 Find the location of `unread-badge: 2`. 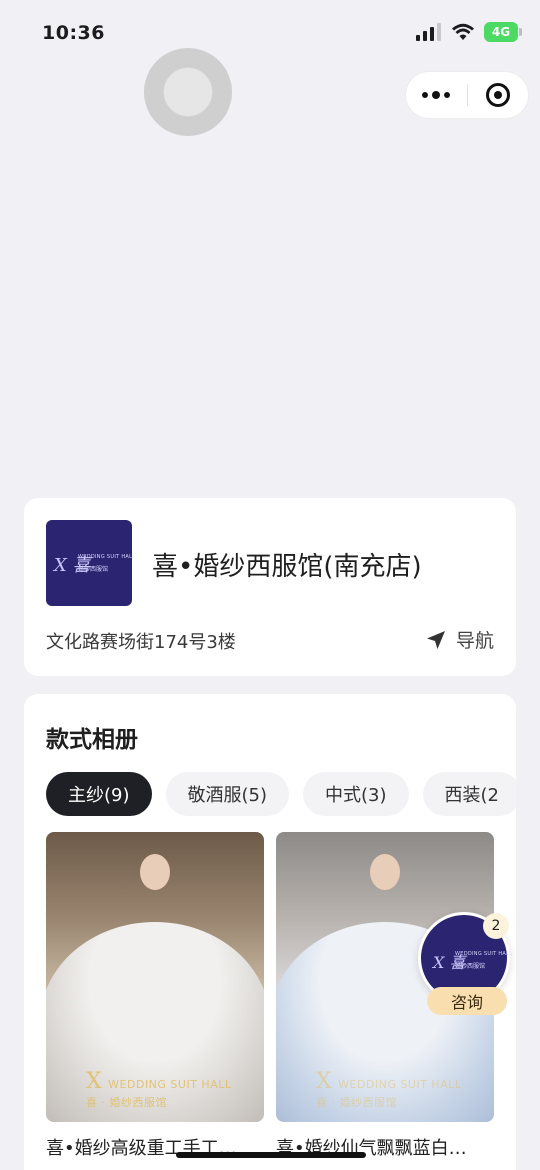

unread-badge: 2 is located at coordinates (496, 926).